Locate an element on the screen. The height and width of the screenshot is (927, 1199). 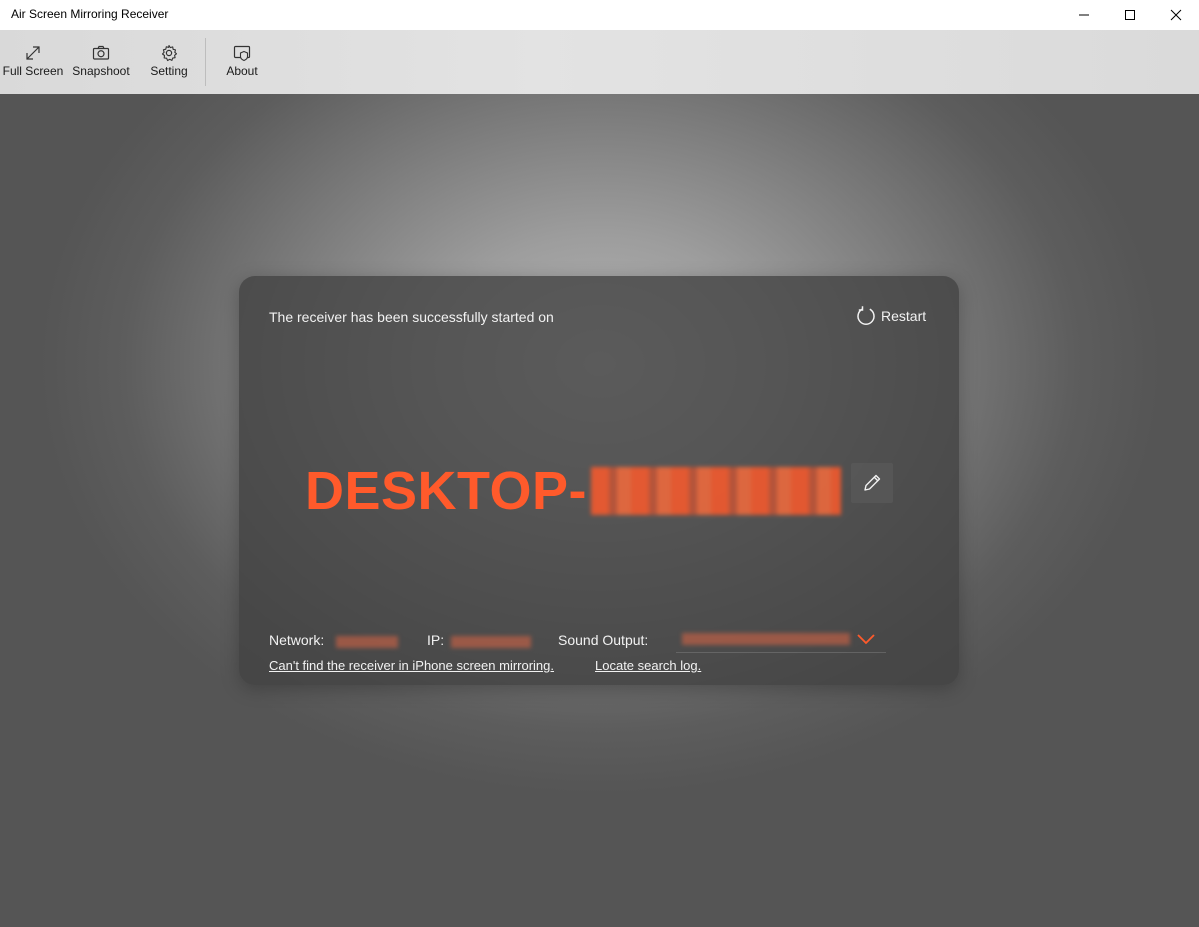
restart-label: Restart is located at coordinates (904, 316).